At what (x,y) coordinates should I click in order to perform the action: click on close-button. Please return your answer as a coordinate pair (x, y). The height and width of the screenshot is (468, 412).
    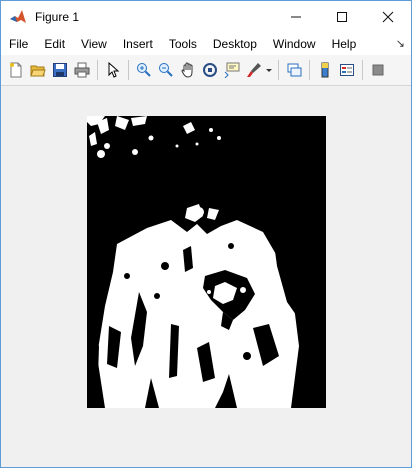
    Looking at the image, I should click on (388, 17).